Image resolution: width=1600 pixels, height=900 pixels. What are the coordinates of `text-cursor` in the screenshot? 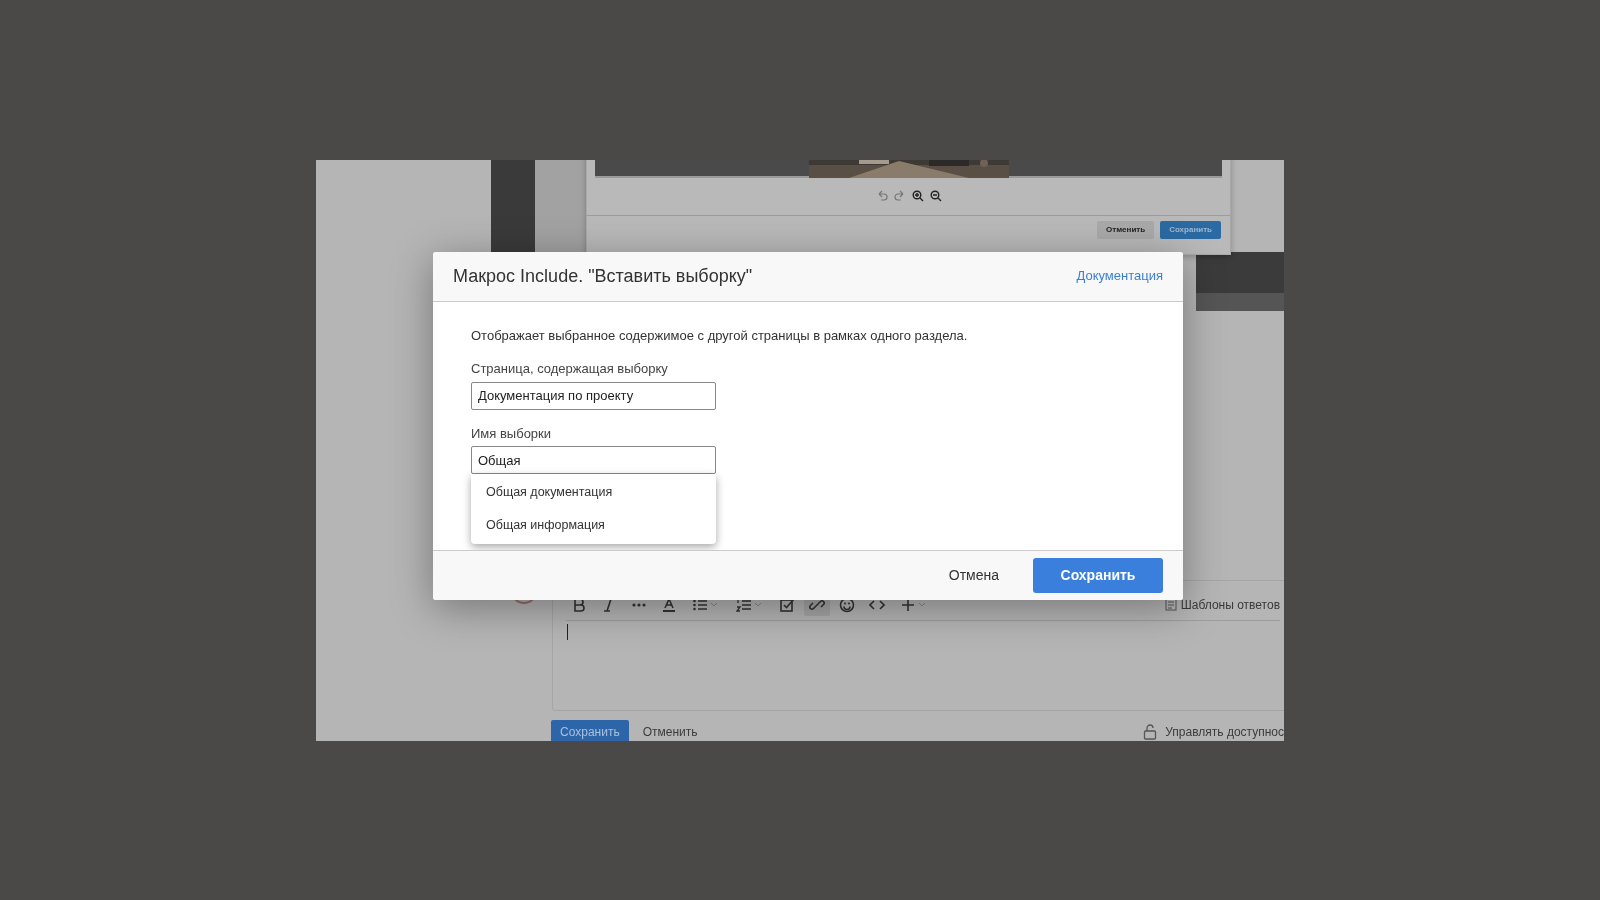 It's located at (567, 631).